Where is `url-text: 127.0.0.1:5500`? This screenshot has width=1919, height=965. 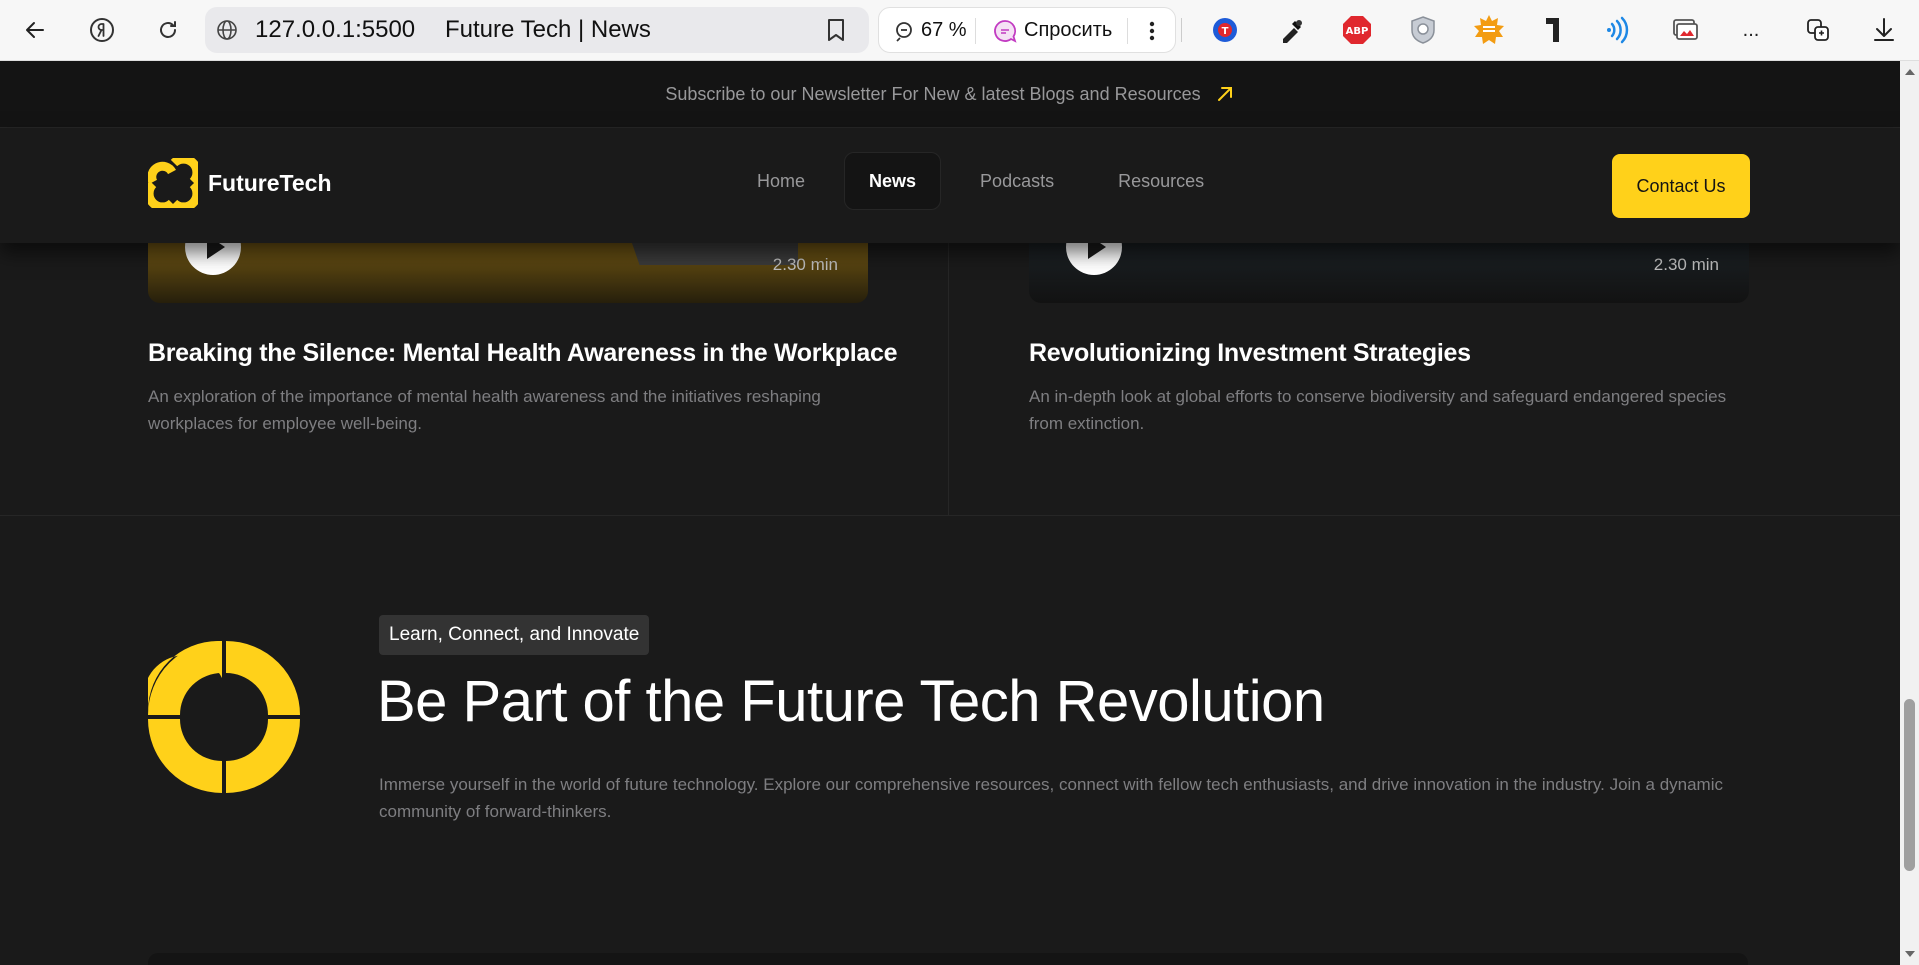 url-text: 127.0.0.1:5500 is located at coordinates (335, 30).